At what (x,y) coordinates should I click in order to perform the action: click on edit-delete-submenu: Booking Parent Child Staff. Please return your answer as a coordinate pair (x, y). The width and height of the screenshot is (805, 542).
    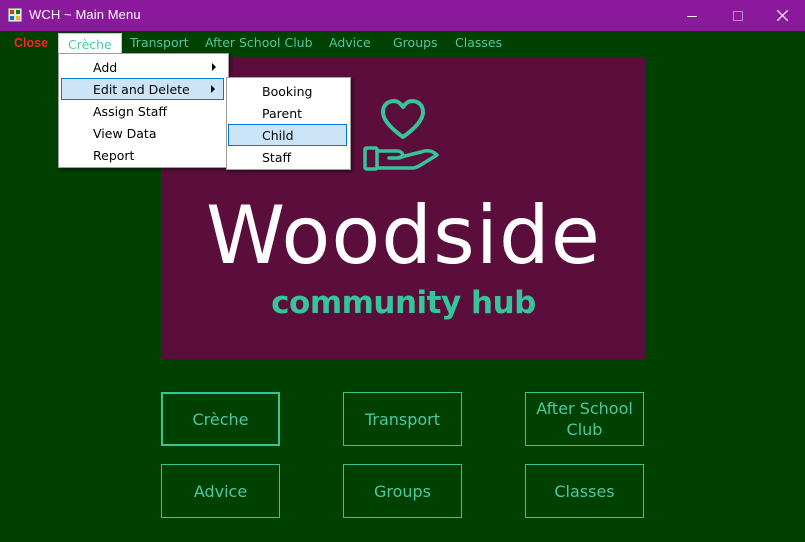
    Looking at the image, I should click on (288, 123).